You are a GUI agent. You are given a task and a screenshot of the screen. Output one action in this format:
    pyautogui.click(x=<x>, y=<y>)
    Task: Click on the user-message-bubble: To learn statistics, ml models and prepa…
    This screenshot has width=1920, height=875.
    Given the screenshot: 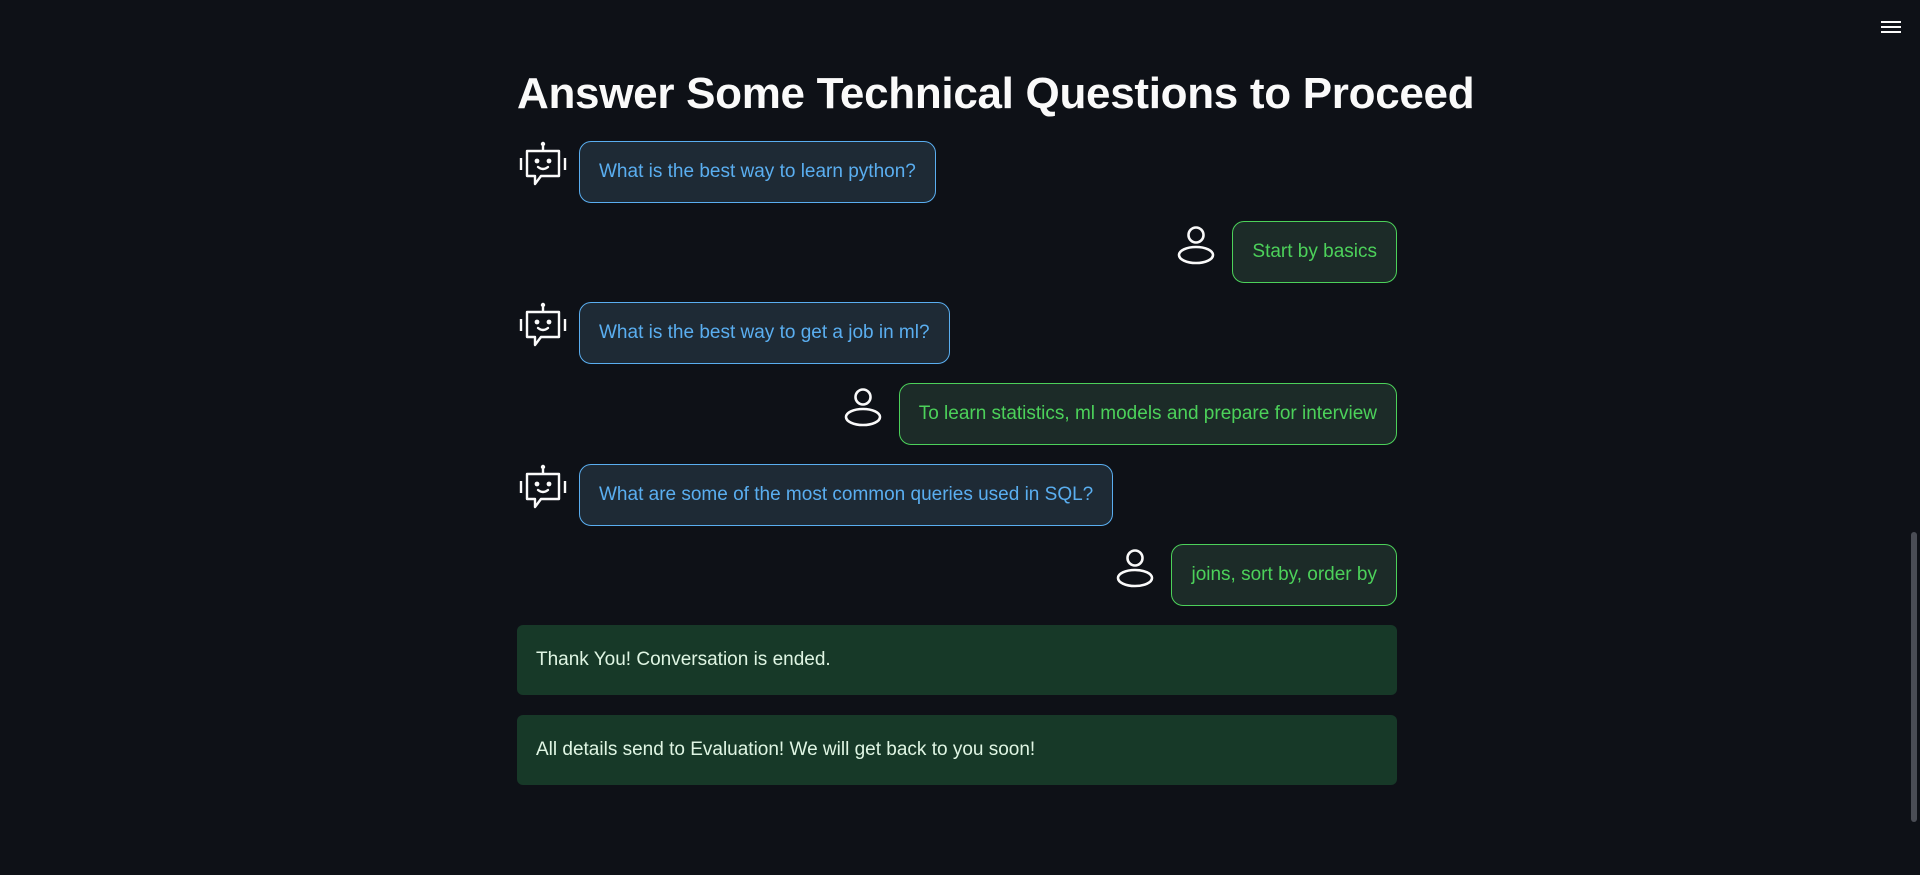 What is the action you would take?
    pyautogui.click(x=1147, y=414)
    